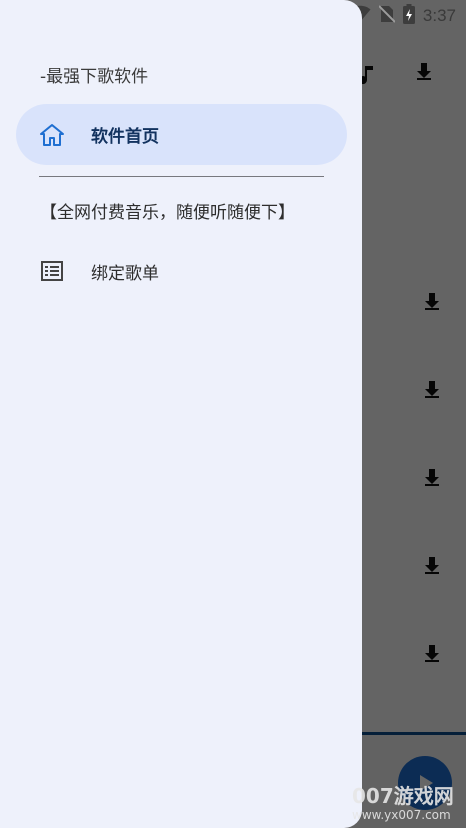  What do you see at coordinates (403, 796) in the screenshot?
I see `watermark-logo: 007游戏网` at bounding box center [403, 796].